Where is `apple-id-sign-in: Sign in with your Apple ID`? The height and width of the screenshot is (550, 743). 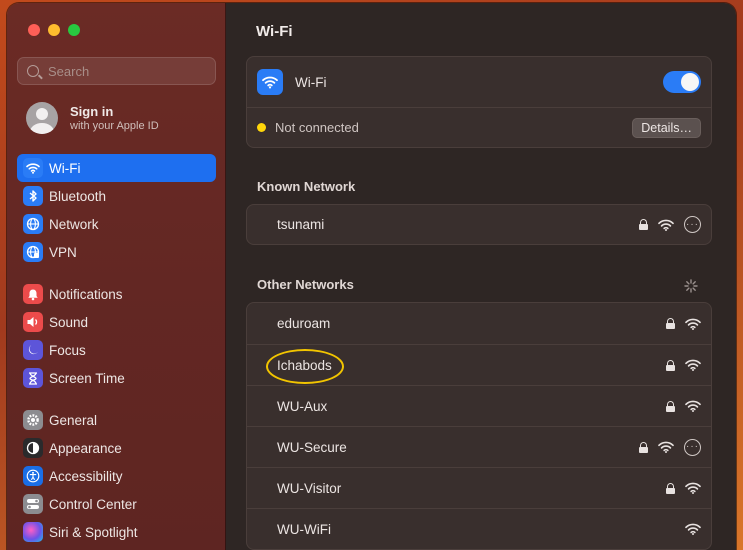 apple-id-sign-in: Sign in with your Apple ID is located at coordinates (92, 118).